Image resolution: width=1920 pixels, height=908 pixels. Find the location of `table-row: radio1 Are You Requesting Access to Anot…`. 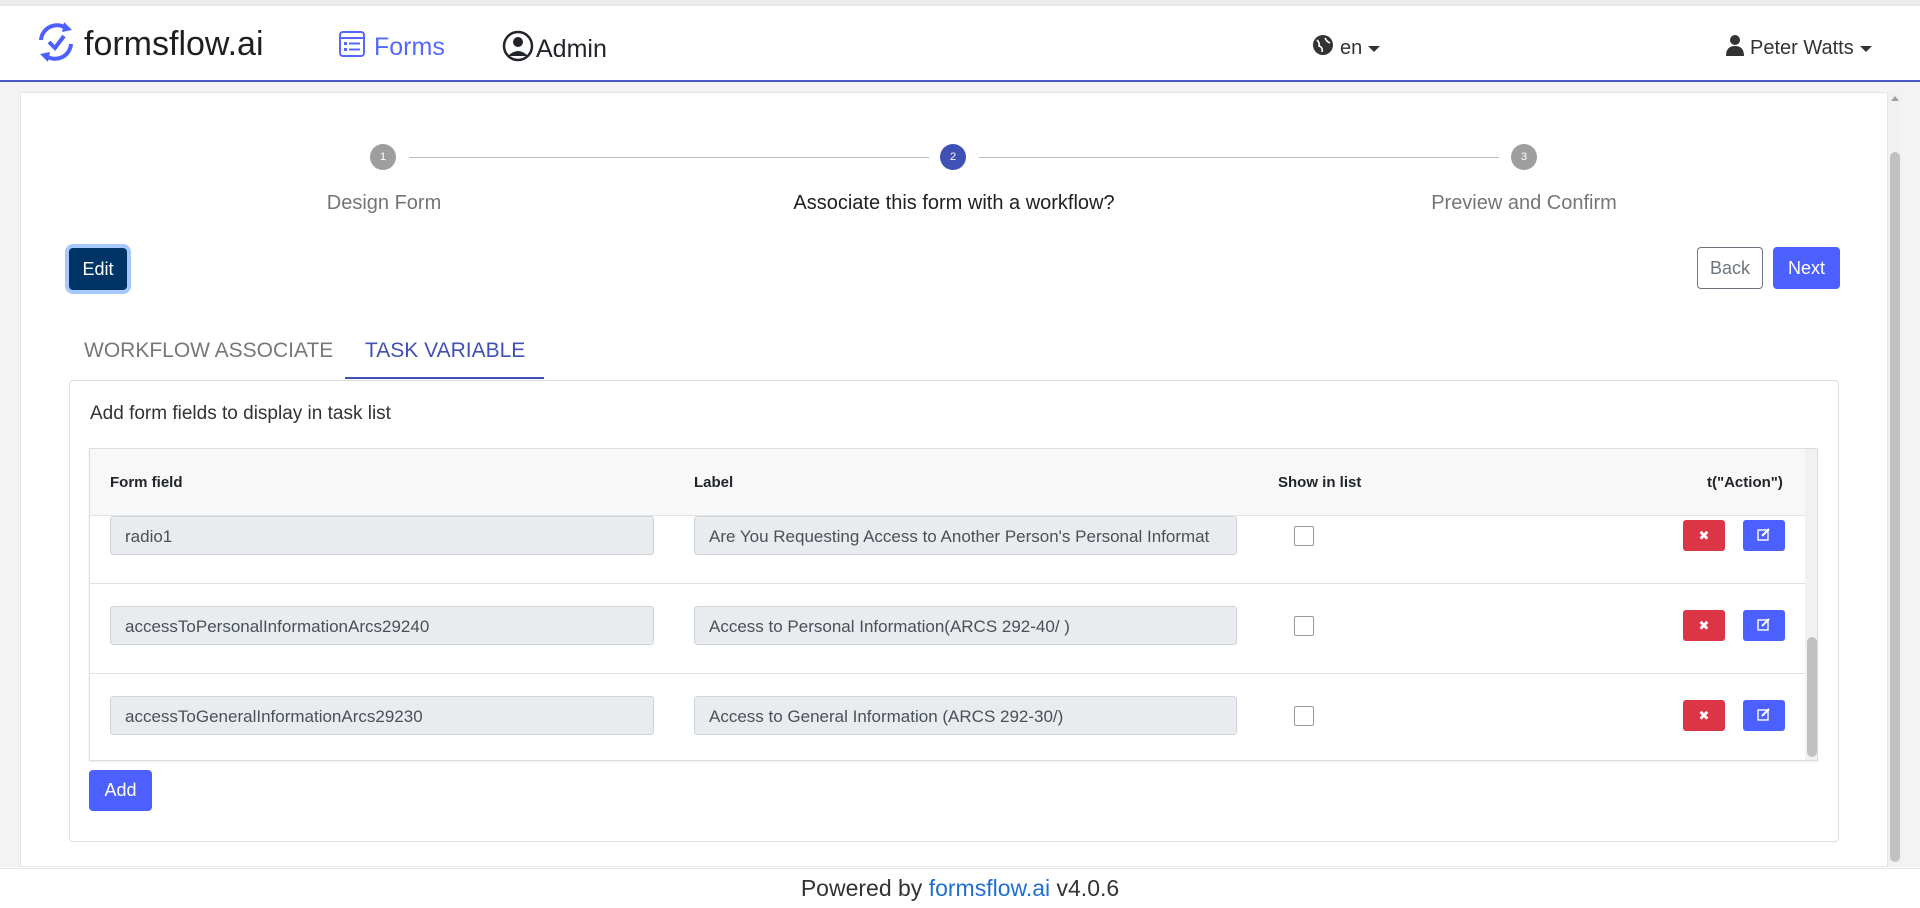

table-row: radio1 Are You Requesting Access to Anot… is located at coordinates (947, 538).